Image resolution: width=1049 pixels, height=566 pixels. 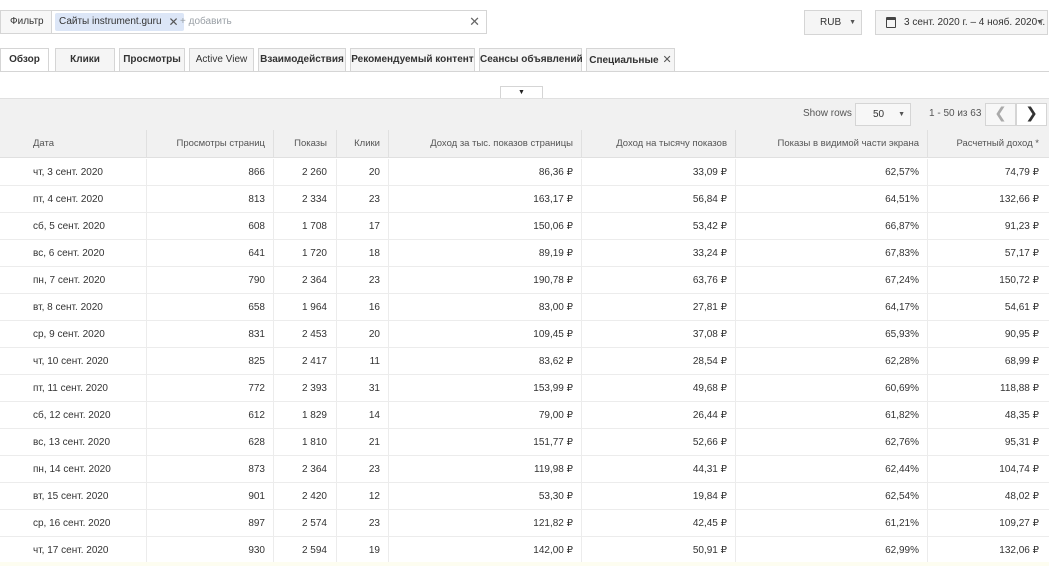 What do you see at coordinates (1021, 307) in the screenshot?
I see `cell-estimated-earnings: 54,61 ₽` at bounding box center [1021, 307].